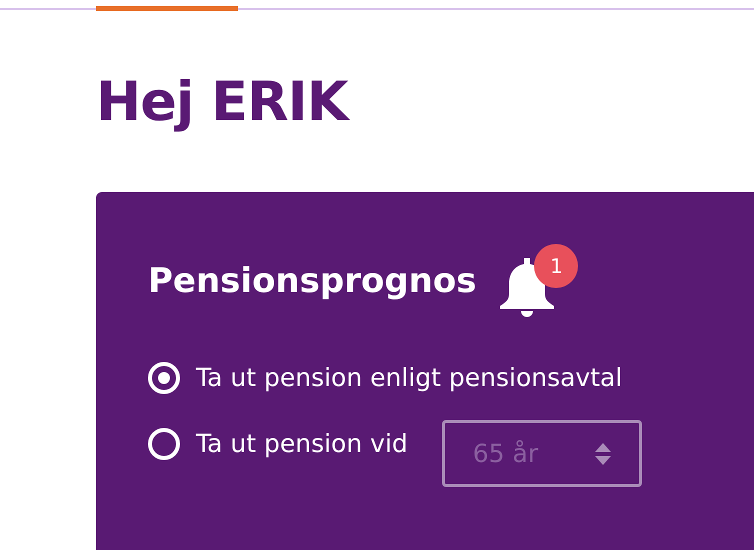 Image resolution: width=754 pixels, height=550 pixels. I want to click on sort-icon, so click(602, 453).